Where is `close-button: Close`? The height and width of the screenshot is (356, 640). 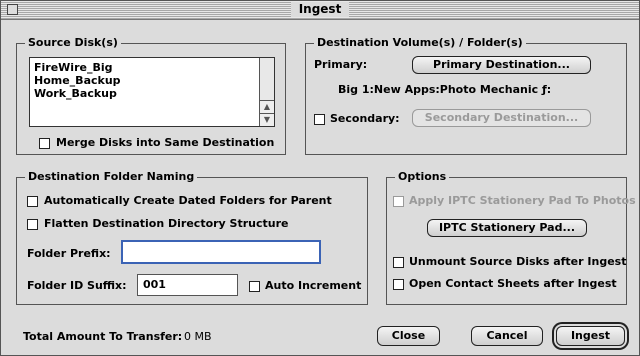 close-button: Close is located at coordinates (408, 336).